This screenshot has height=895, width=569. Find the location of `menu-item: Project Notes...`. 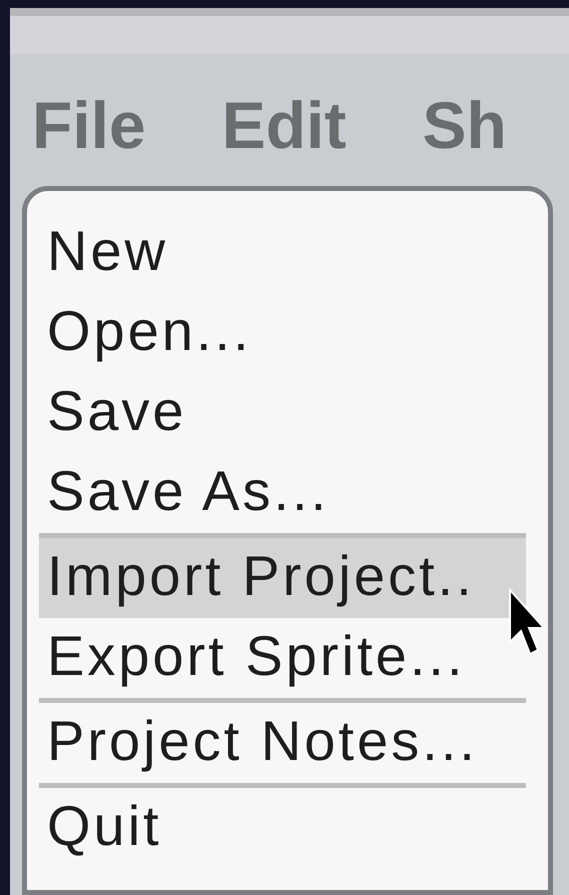

menu-item: Project Notes... is located at coordinates (282, 743).